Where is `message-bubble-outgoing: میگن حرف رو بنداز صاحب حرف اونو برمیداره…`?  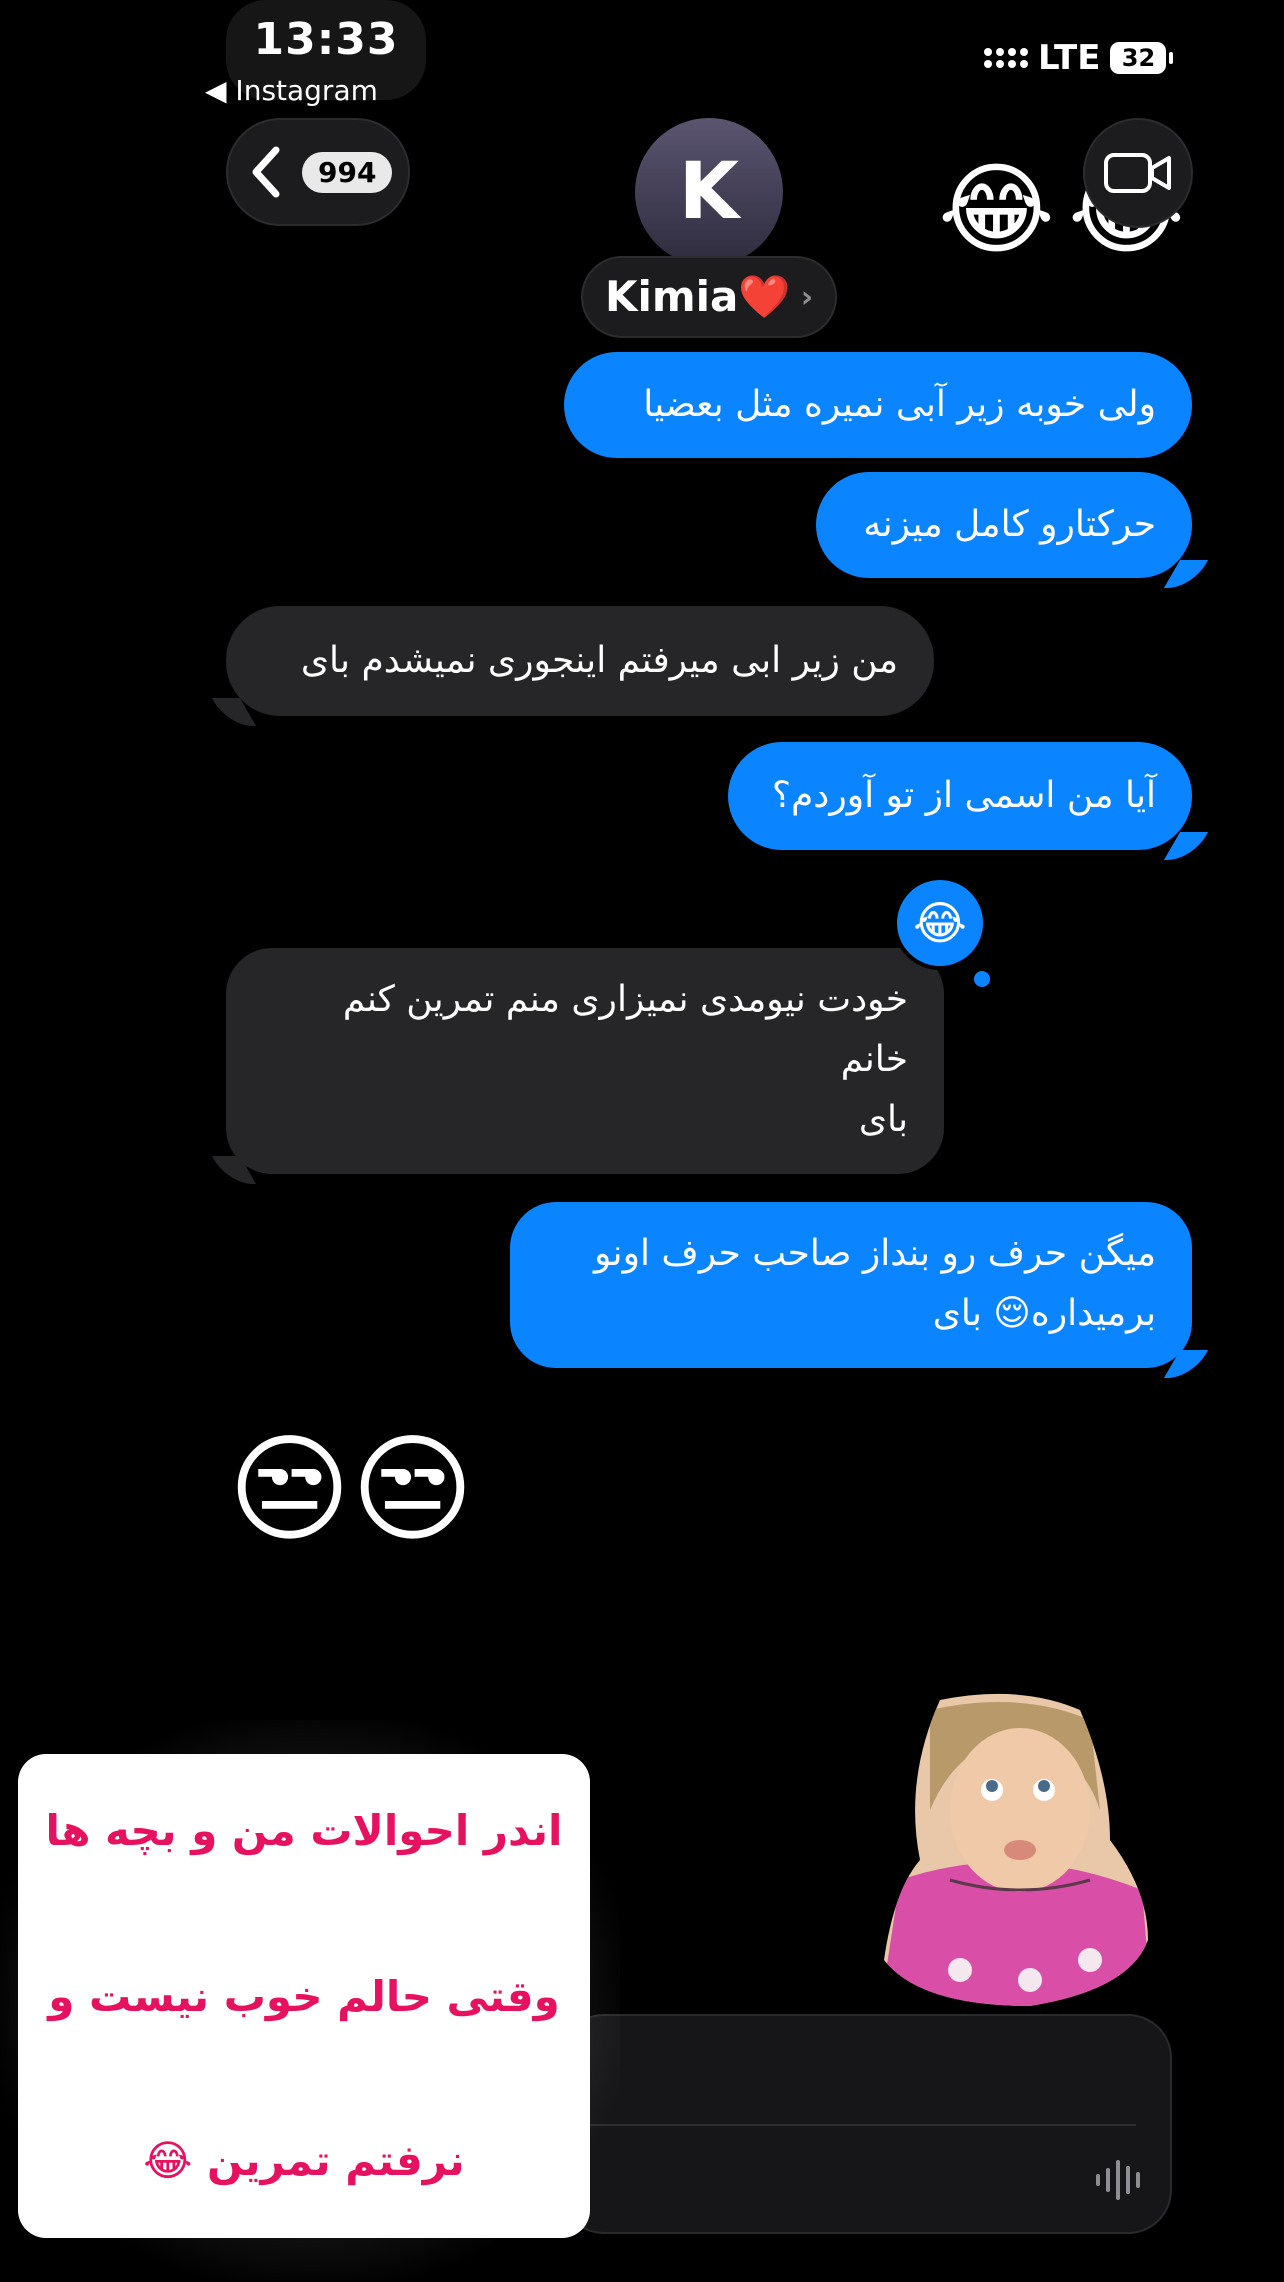 message-bubble-outgoing: میگن حرف رو بنداز صاحب حرف اونو برمیداره… is located at coordinates (851, 1285).